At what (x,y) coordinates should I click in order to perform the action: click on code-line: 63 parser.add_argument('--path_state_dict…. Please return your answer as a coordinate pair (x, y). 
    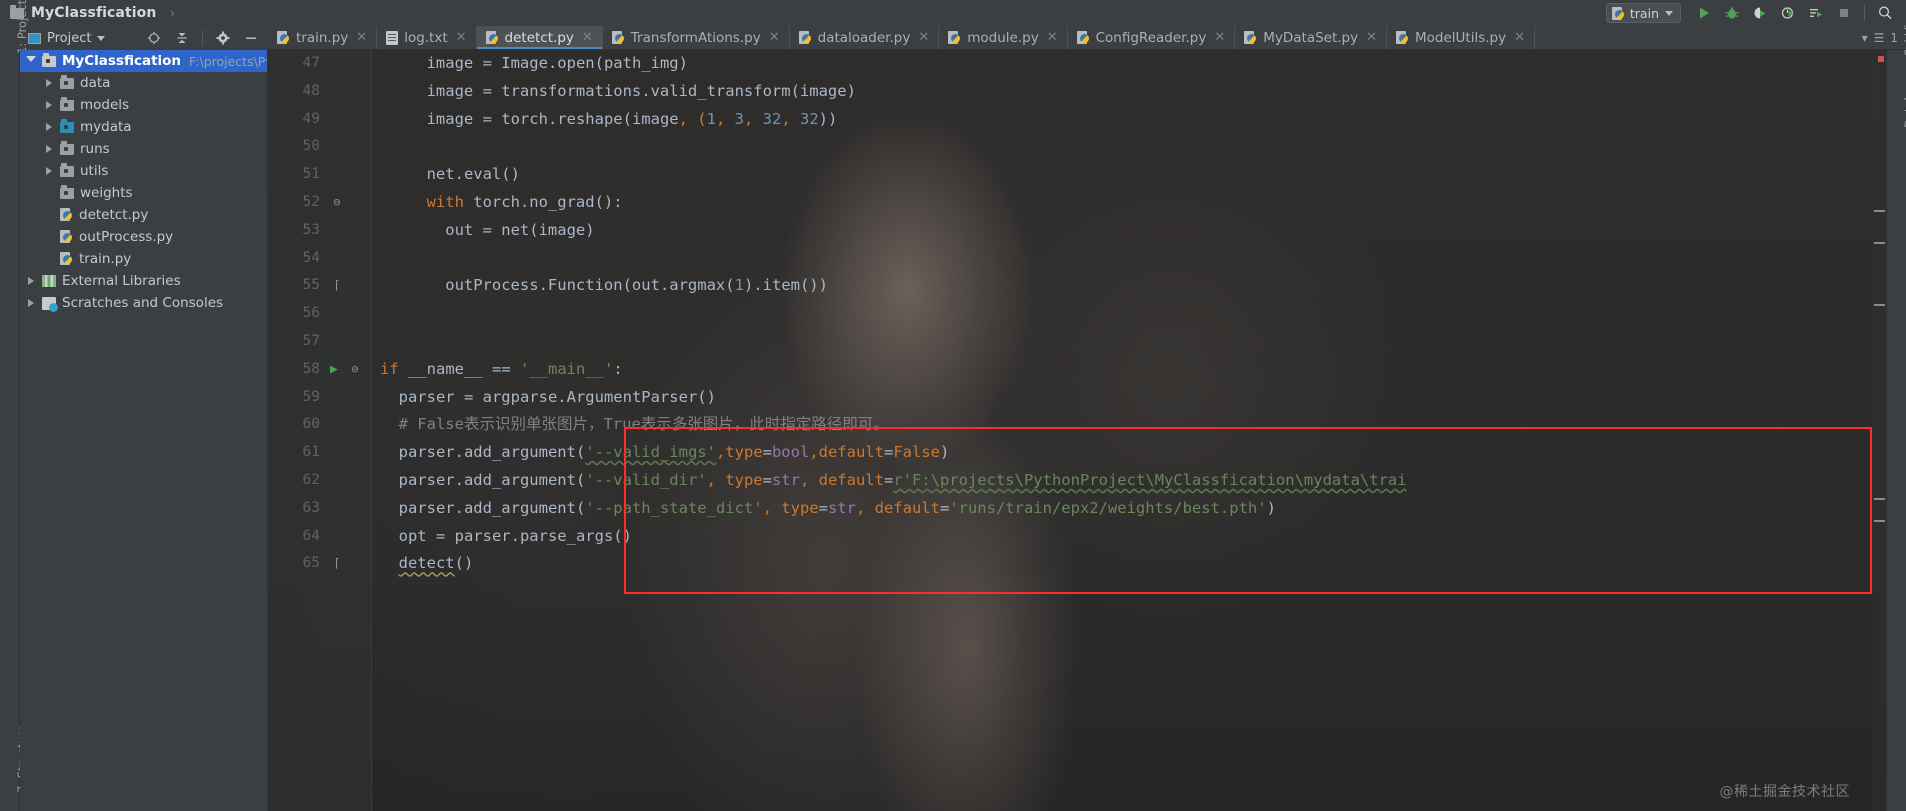
    Looking at the image, I should click on (1077, 509).